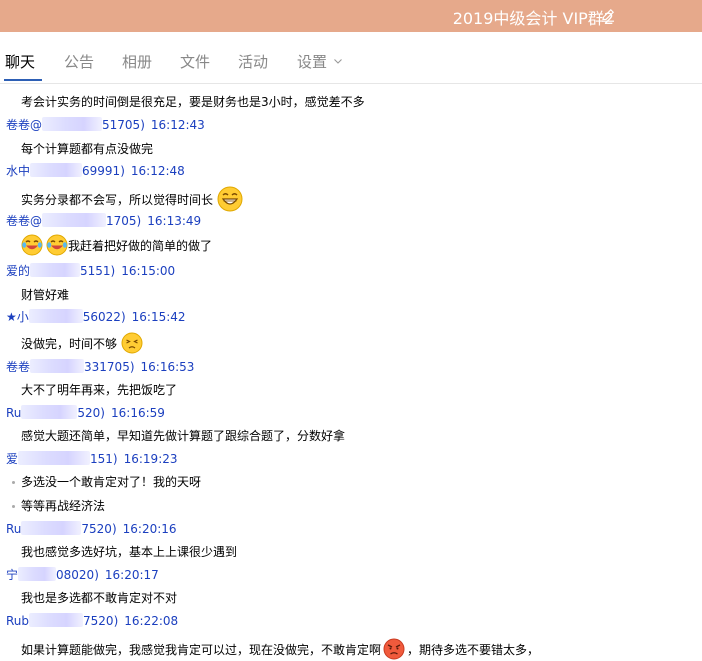  What do you see at coordinates (117, 200) in the screenshot?
I see `message-text: 实务分录都不会写，所以觉得时间长` at bounding box center [117, 200].